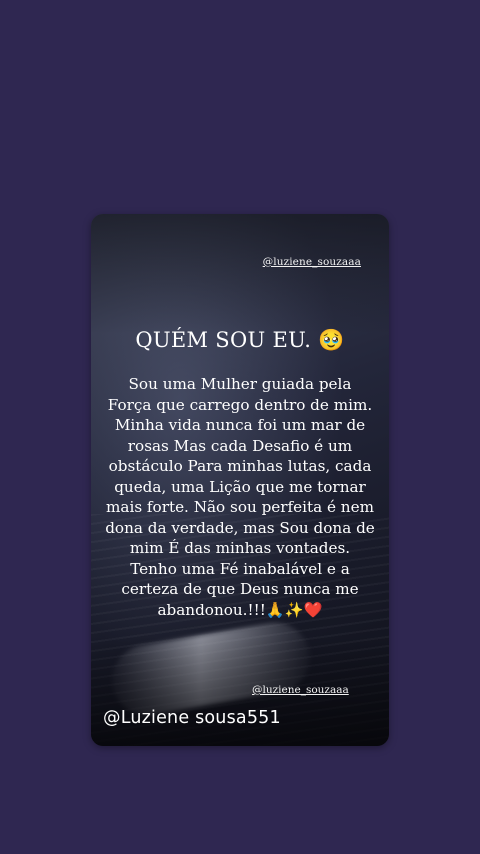 This screenshot has height=854, width=480. What do you see at coordinates (300, 690) in the screenshot?
I see `handle-mention-bottom: @luziene_souzaaa` at bounding box center [300, 690].